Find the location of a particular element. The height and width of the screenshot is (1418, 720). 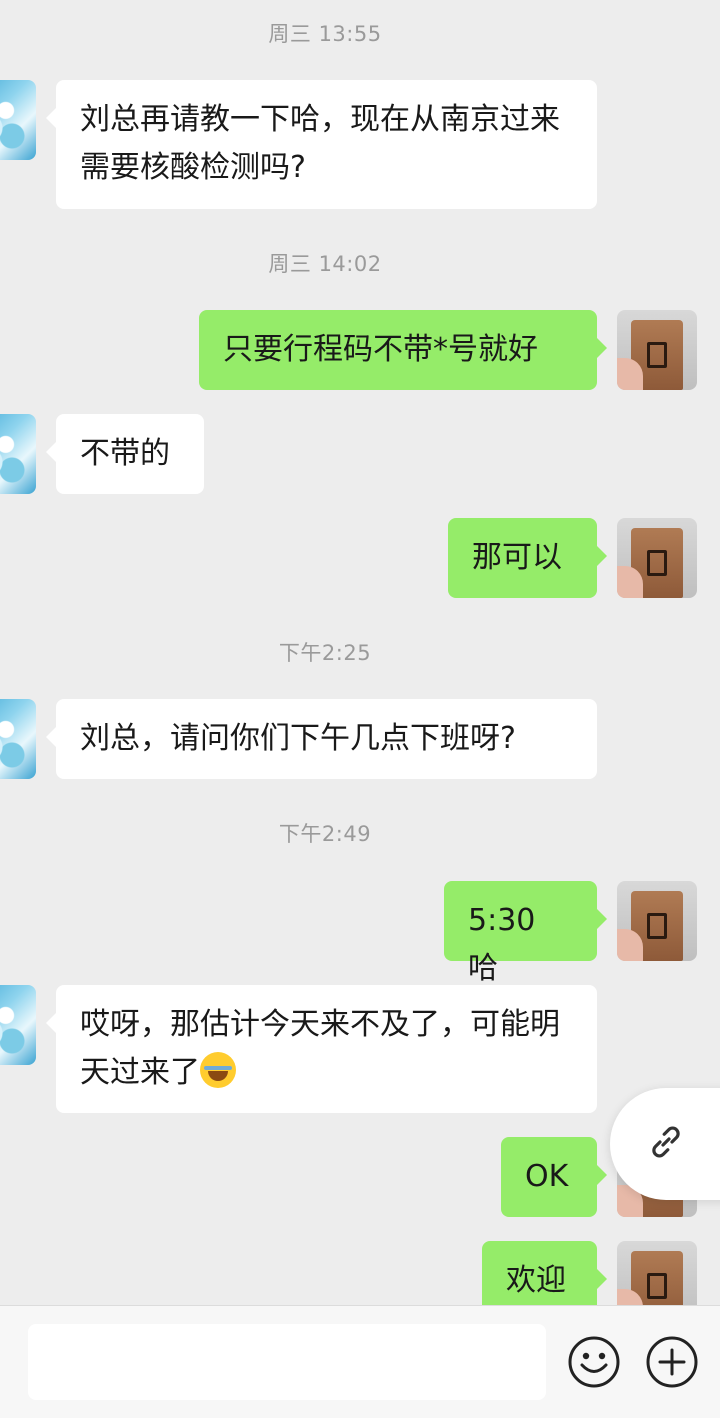

plus-circle-icon is located at coordinates (672, 1362).